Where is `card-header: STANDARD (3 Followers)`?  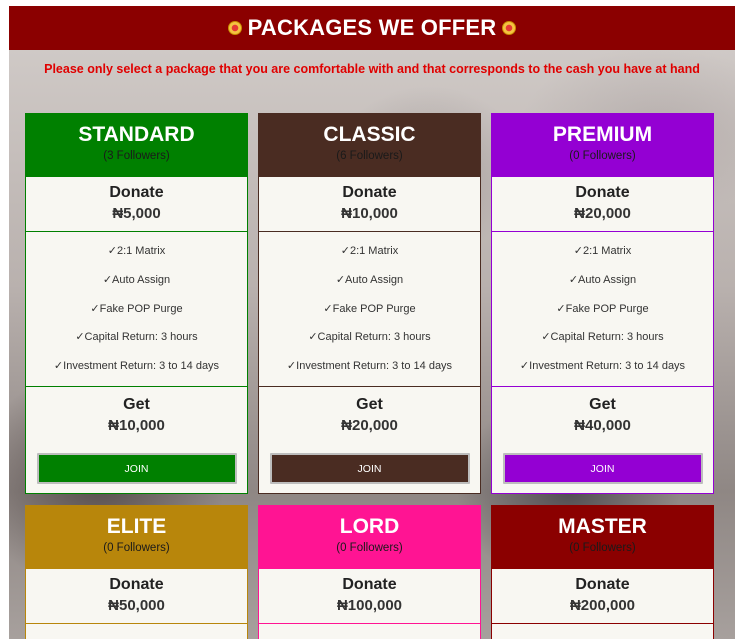 card-header: STANDARD (3 Followers) is located at coordinates (136, 145).